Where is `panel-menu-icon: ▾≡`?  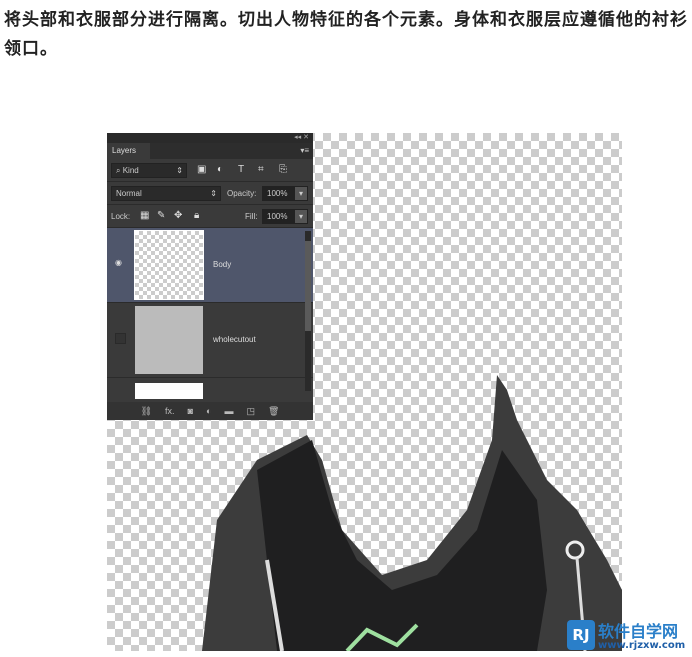 panel-menu-icon: ▾≡ is located at coordinates (304, 150).